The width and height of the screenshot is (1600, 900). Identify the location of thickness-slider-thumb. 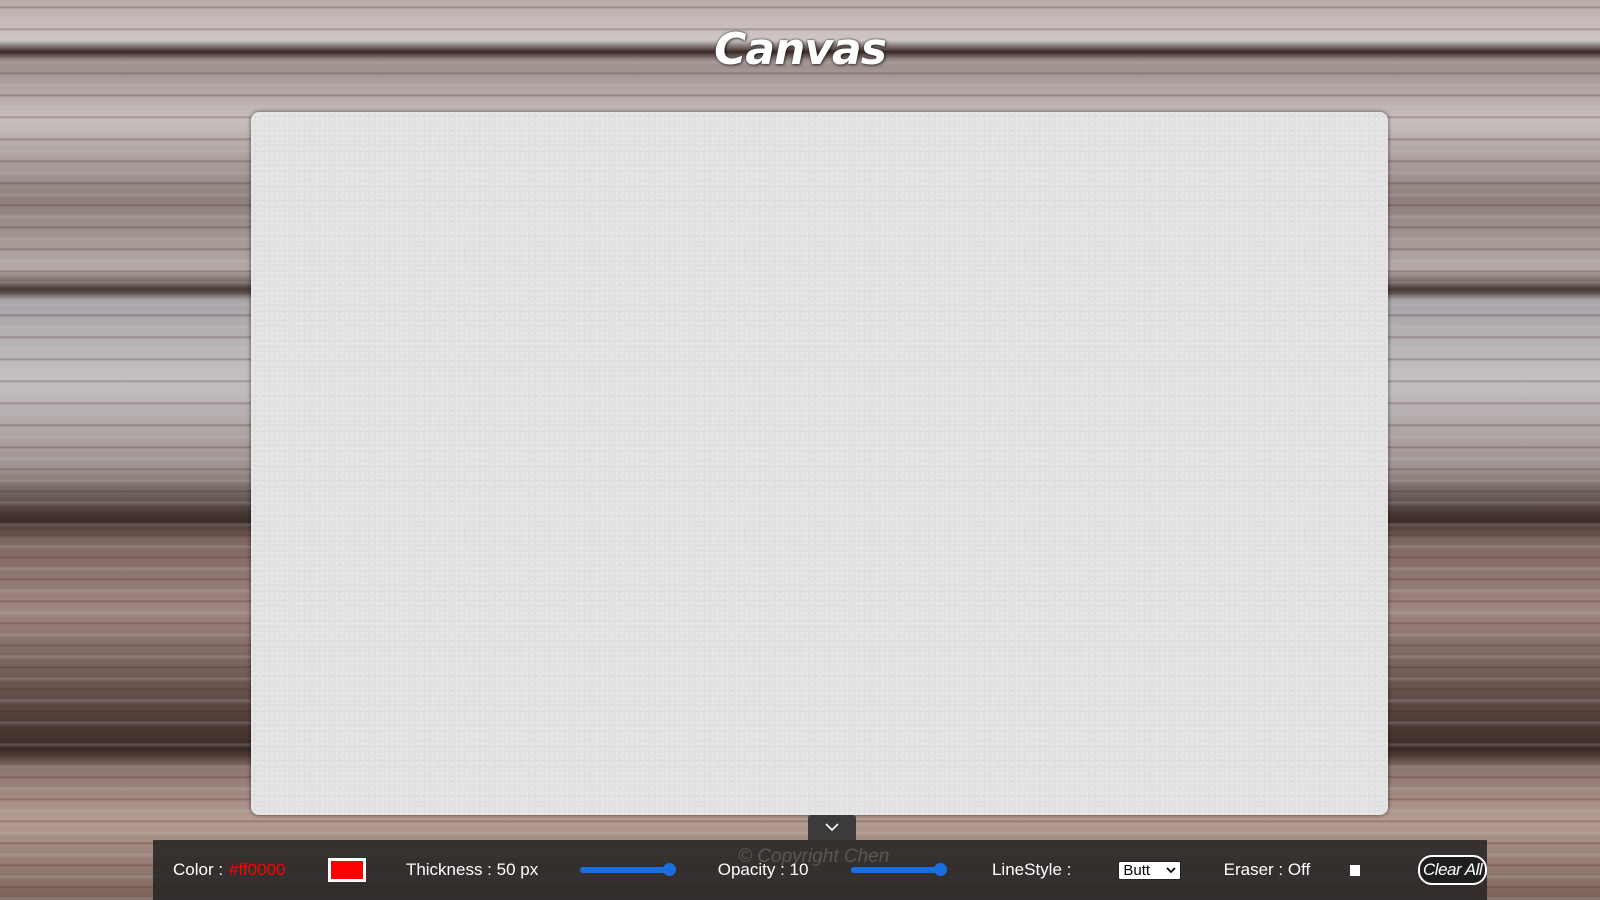
(670, 869).